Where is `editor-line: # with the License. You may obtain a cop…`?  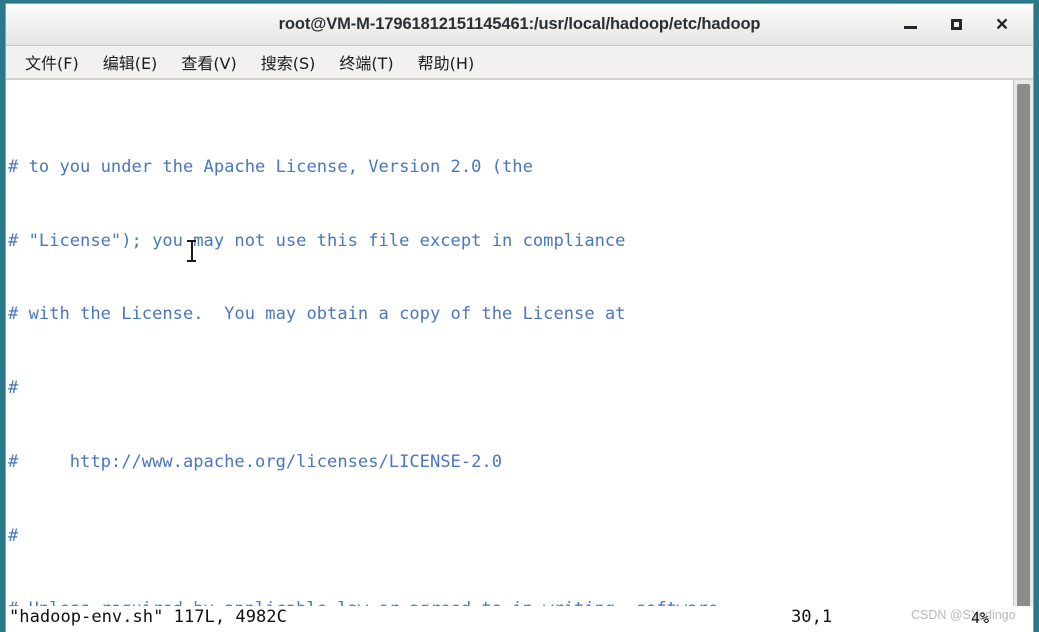
editor-line: # with the License. You may obtain a cop… is located at coordinates (510, 314).